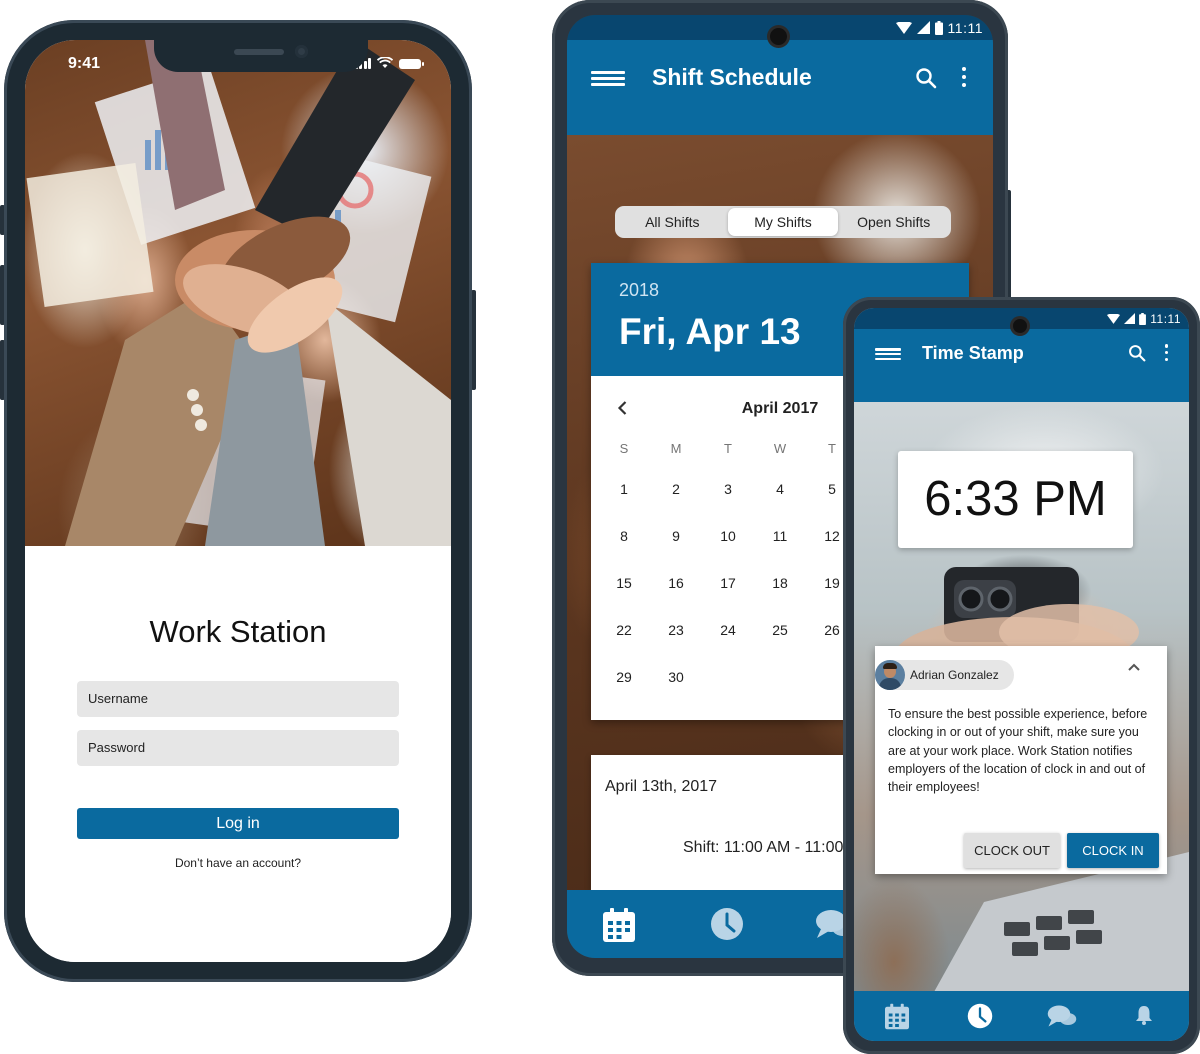 This screenshot has width=1200, height=1054. What do you see at coordinates (1134, 667) in the screenshot?
I see `chevron-up-icon` at bounding box center [1134, 667].